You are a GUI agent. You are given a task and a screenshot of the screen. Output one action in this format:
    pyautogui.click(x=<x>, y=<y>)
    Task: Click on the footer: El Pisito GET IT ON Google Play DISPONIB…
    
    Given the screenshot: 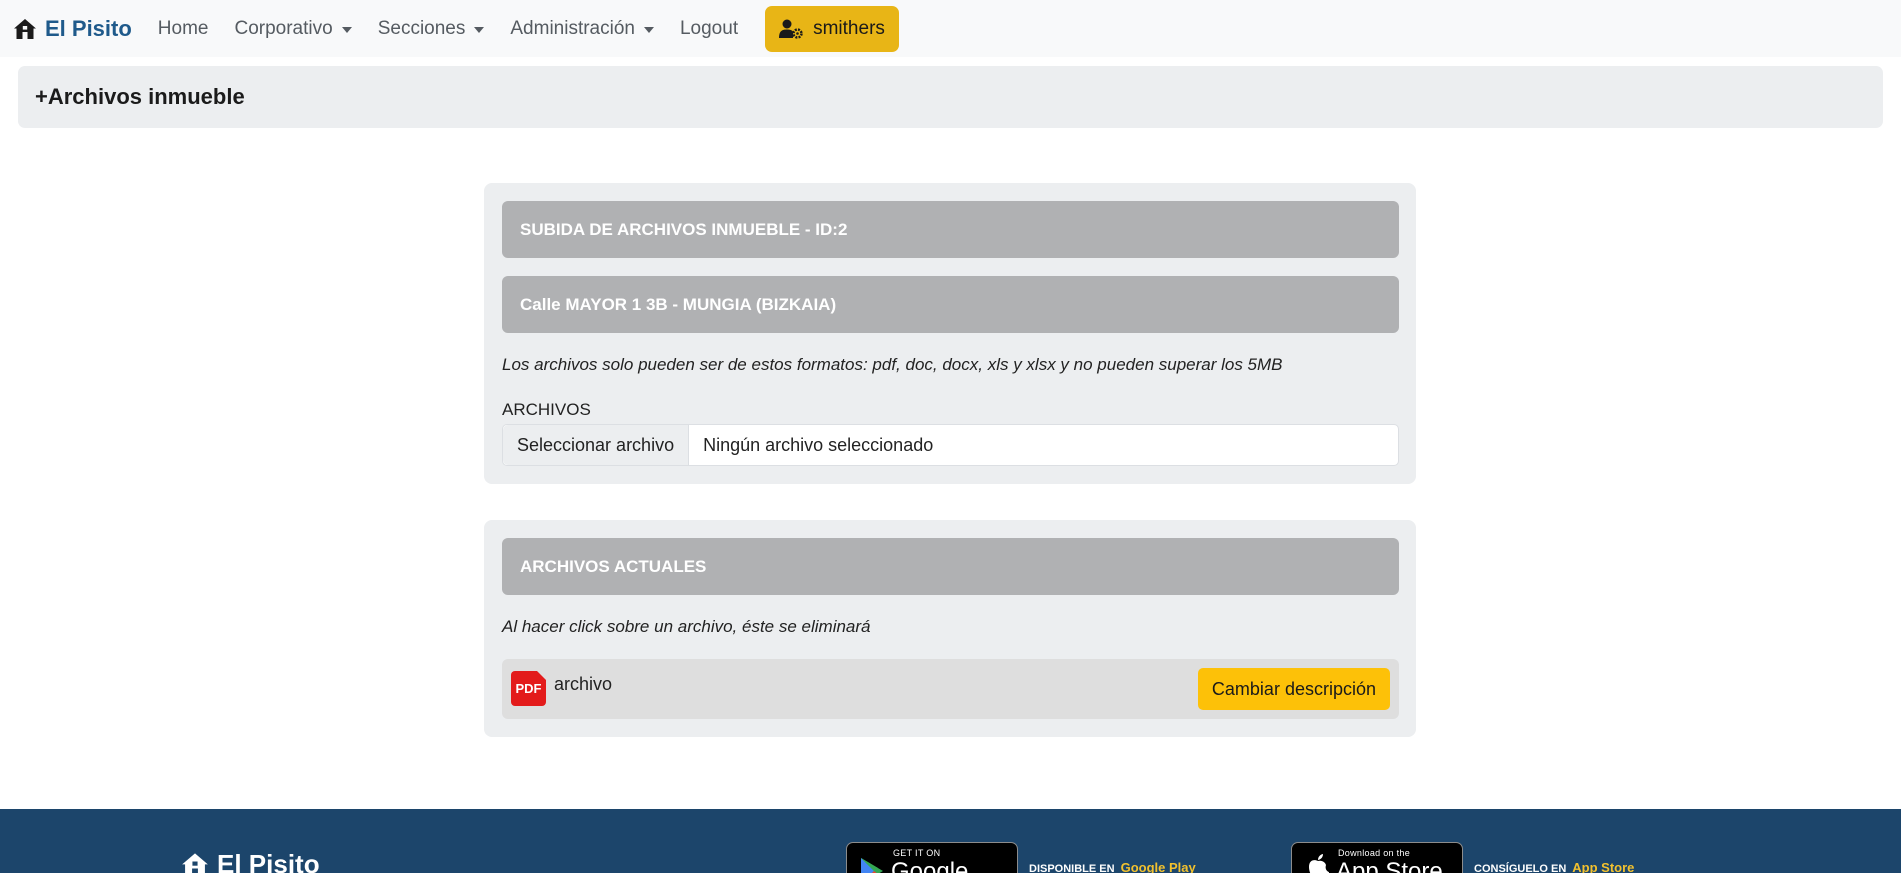 What is the action you would take?
    pyautogui.click(x=950, y=841)
    